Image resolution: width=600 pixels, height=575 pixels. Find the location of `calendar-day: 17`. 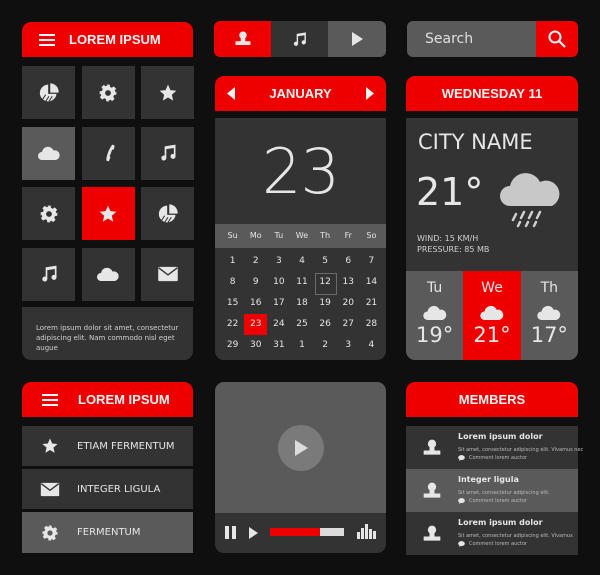

calendar-day: 17 is located at coordinates (278, 303).